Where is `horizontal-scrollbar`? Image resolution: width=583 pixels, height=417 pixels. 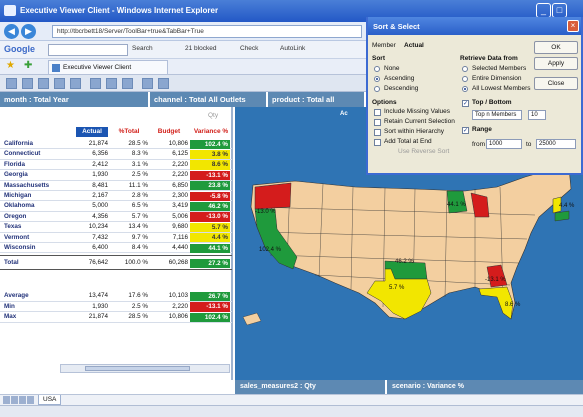
horizontal-scrollbar is located at coordinates (145, 368).